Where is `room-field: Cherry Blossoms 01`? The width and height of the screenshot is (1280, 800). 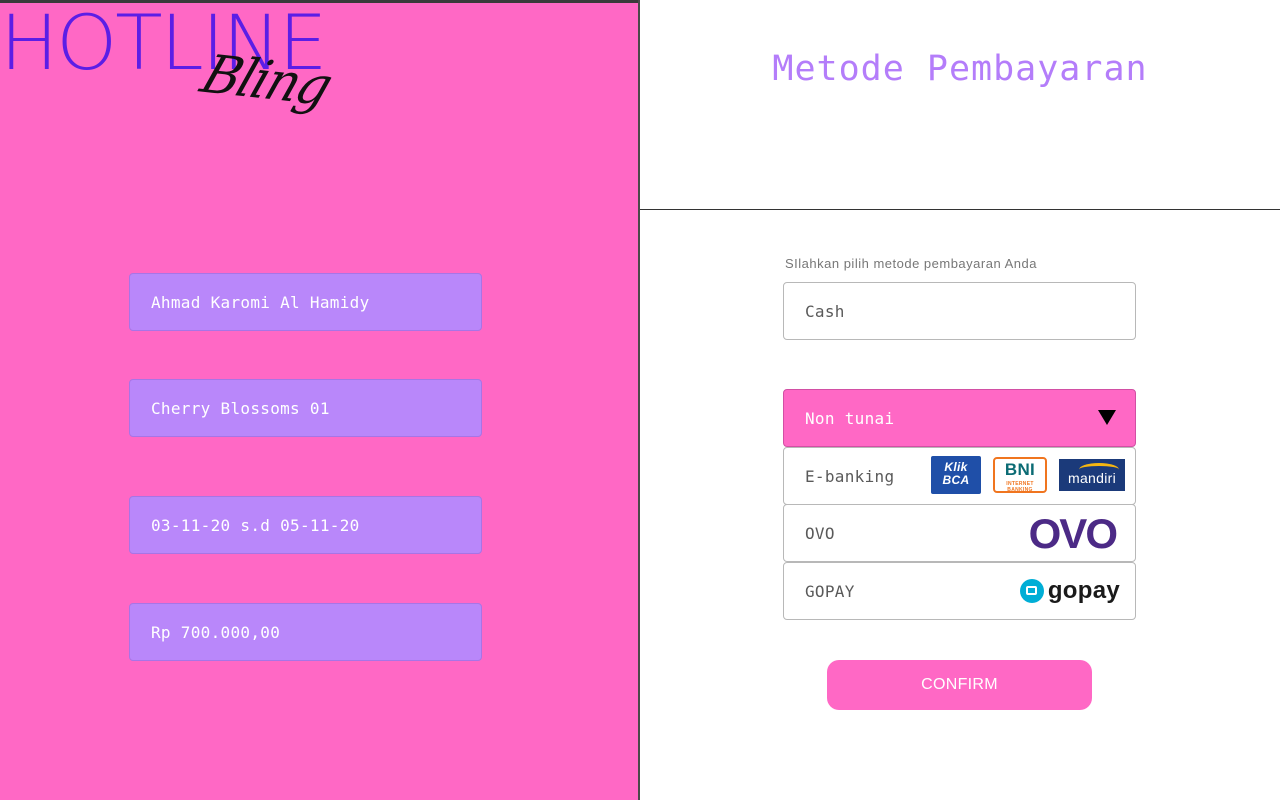
room-field: Cherry Blossoms 01 is located at coordinates (305, 408).